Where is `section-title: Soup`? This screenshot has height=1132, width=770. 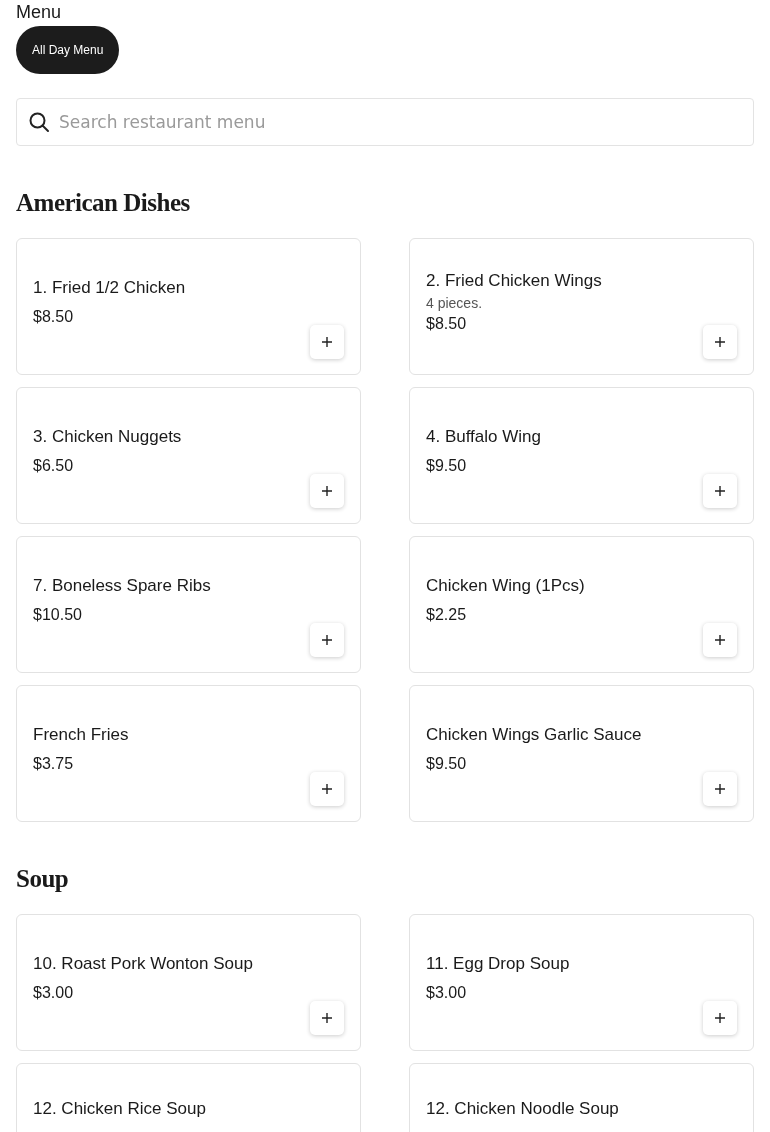 section-title: Soup is located at coordinates (43, 879).